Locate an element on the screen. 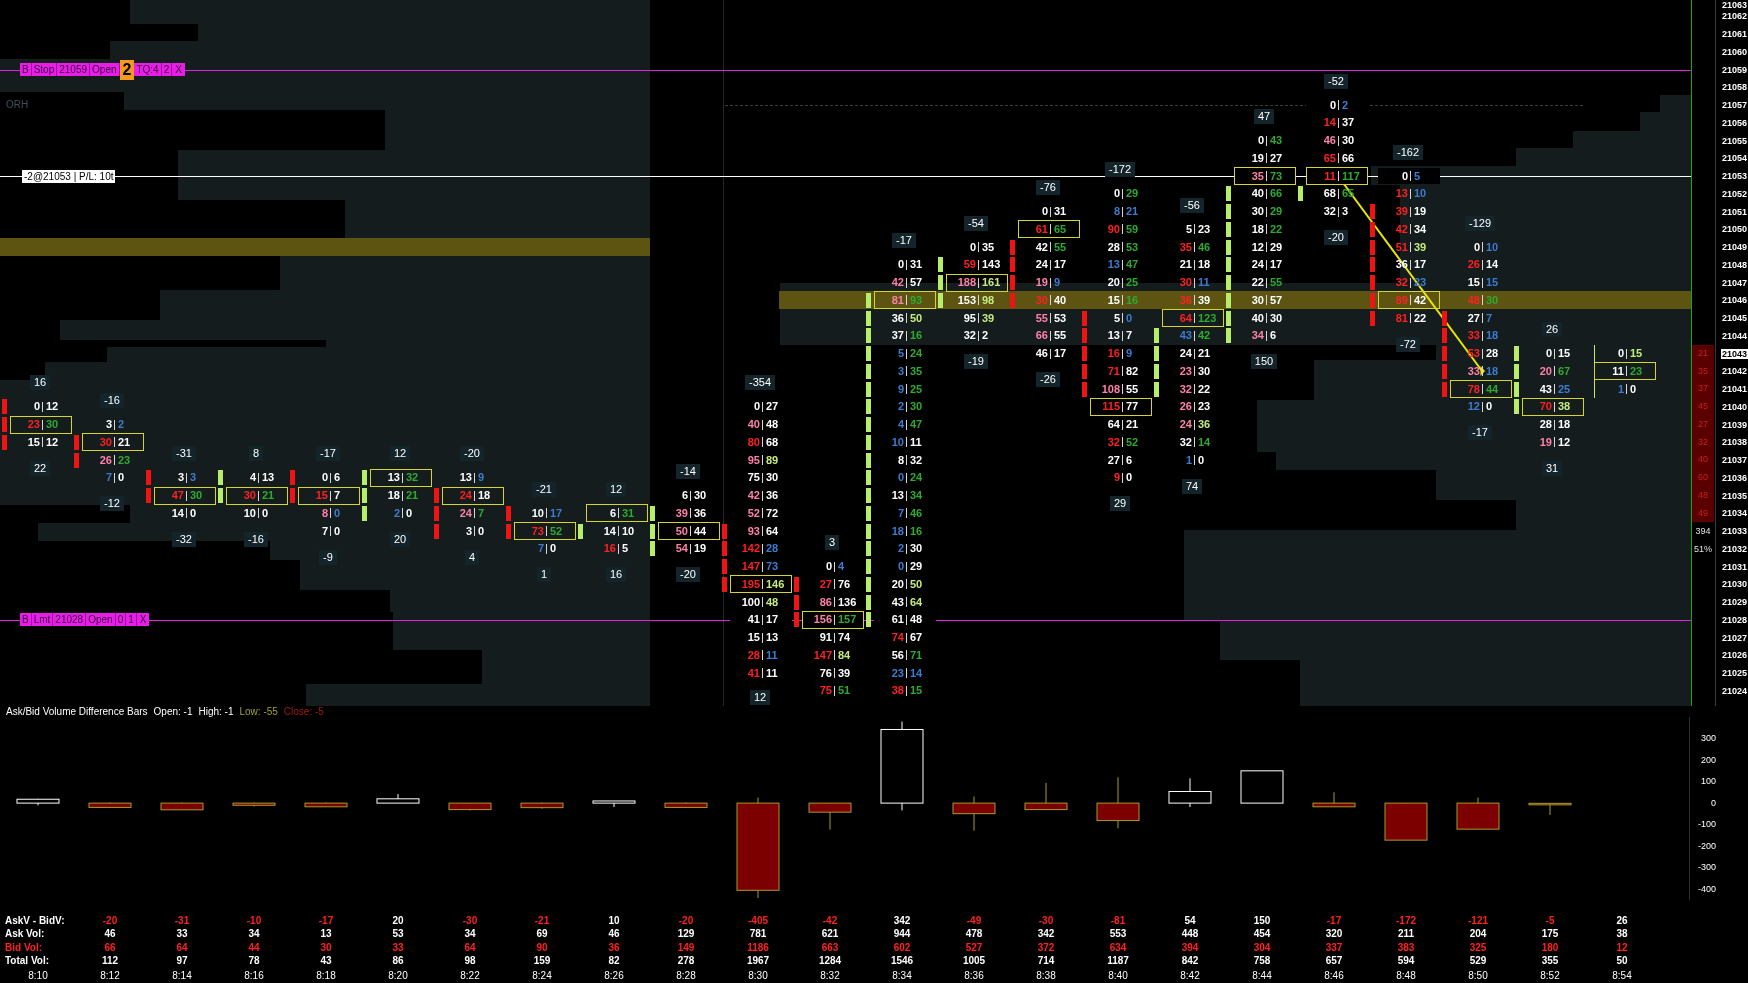 This screenshot has width=1748, height=983. time-label: 8:48 is located at coordinates (1406, 975).